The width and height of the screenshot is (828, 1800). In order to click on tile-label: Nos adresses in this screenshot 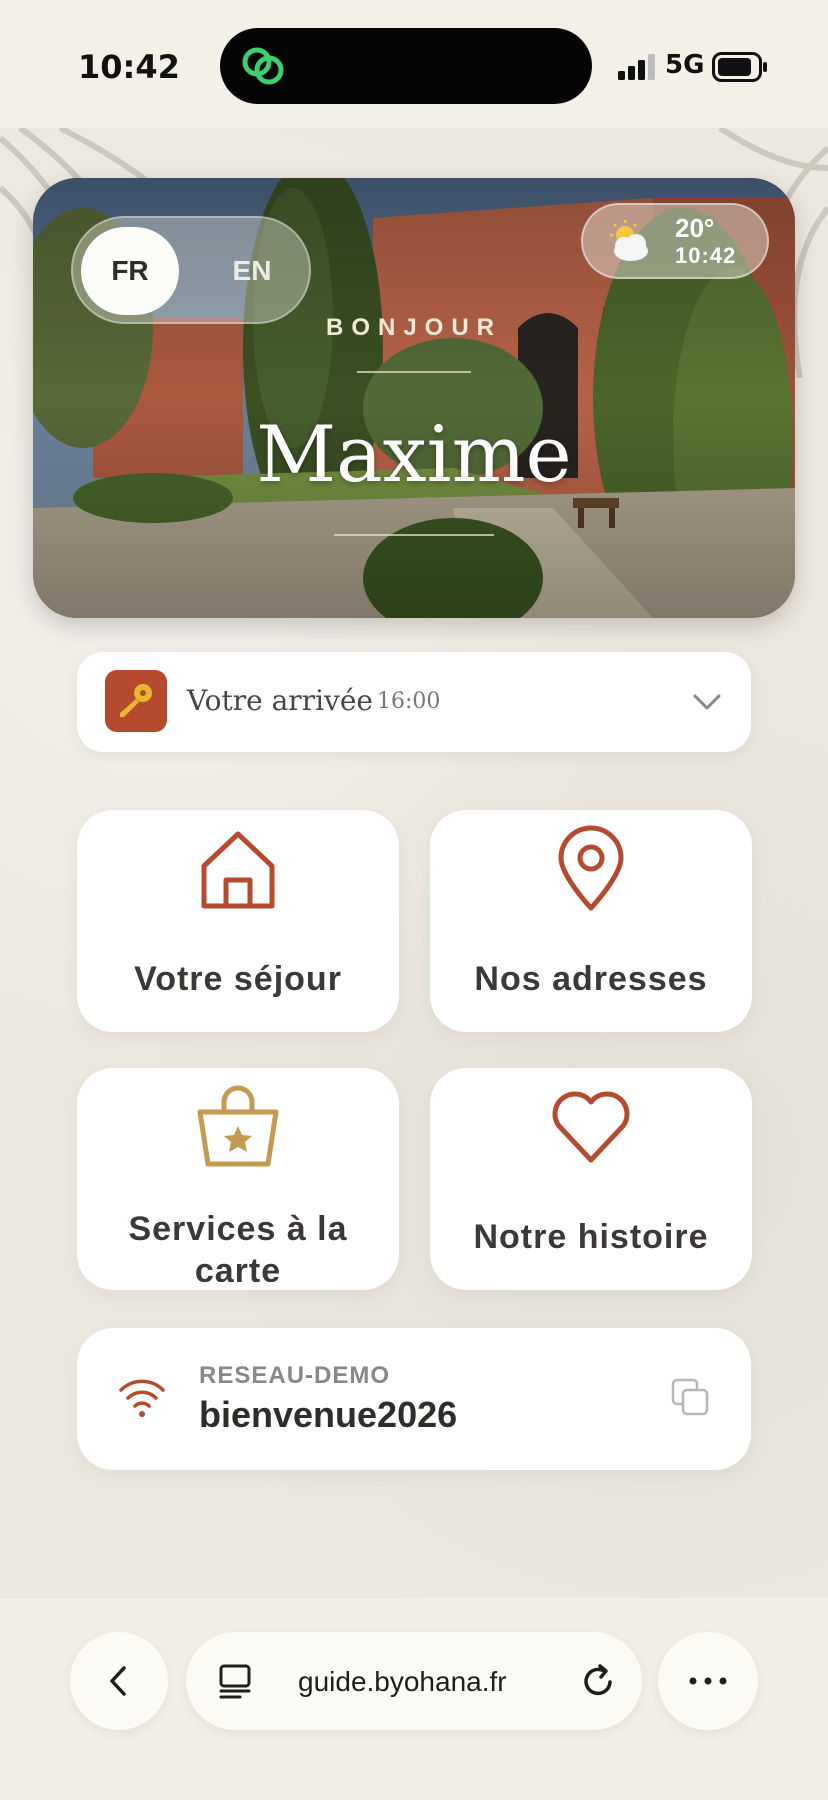, I will do `click(591, 979)`.